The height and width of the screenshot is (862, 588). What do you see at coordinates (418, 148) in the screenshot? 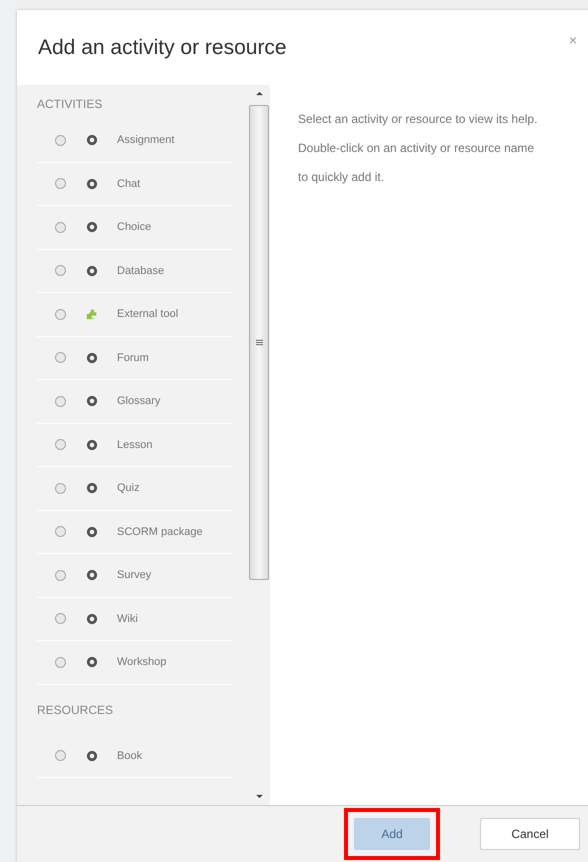
I see `help-text: Select an activity or resource to view its help. Double-click on an activity or resource name to quickly add it.` at bounding box center [418, 148].